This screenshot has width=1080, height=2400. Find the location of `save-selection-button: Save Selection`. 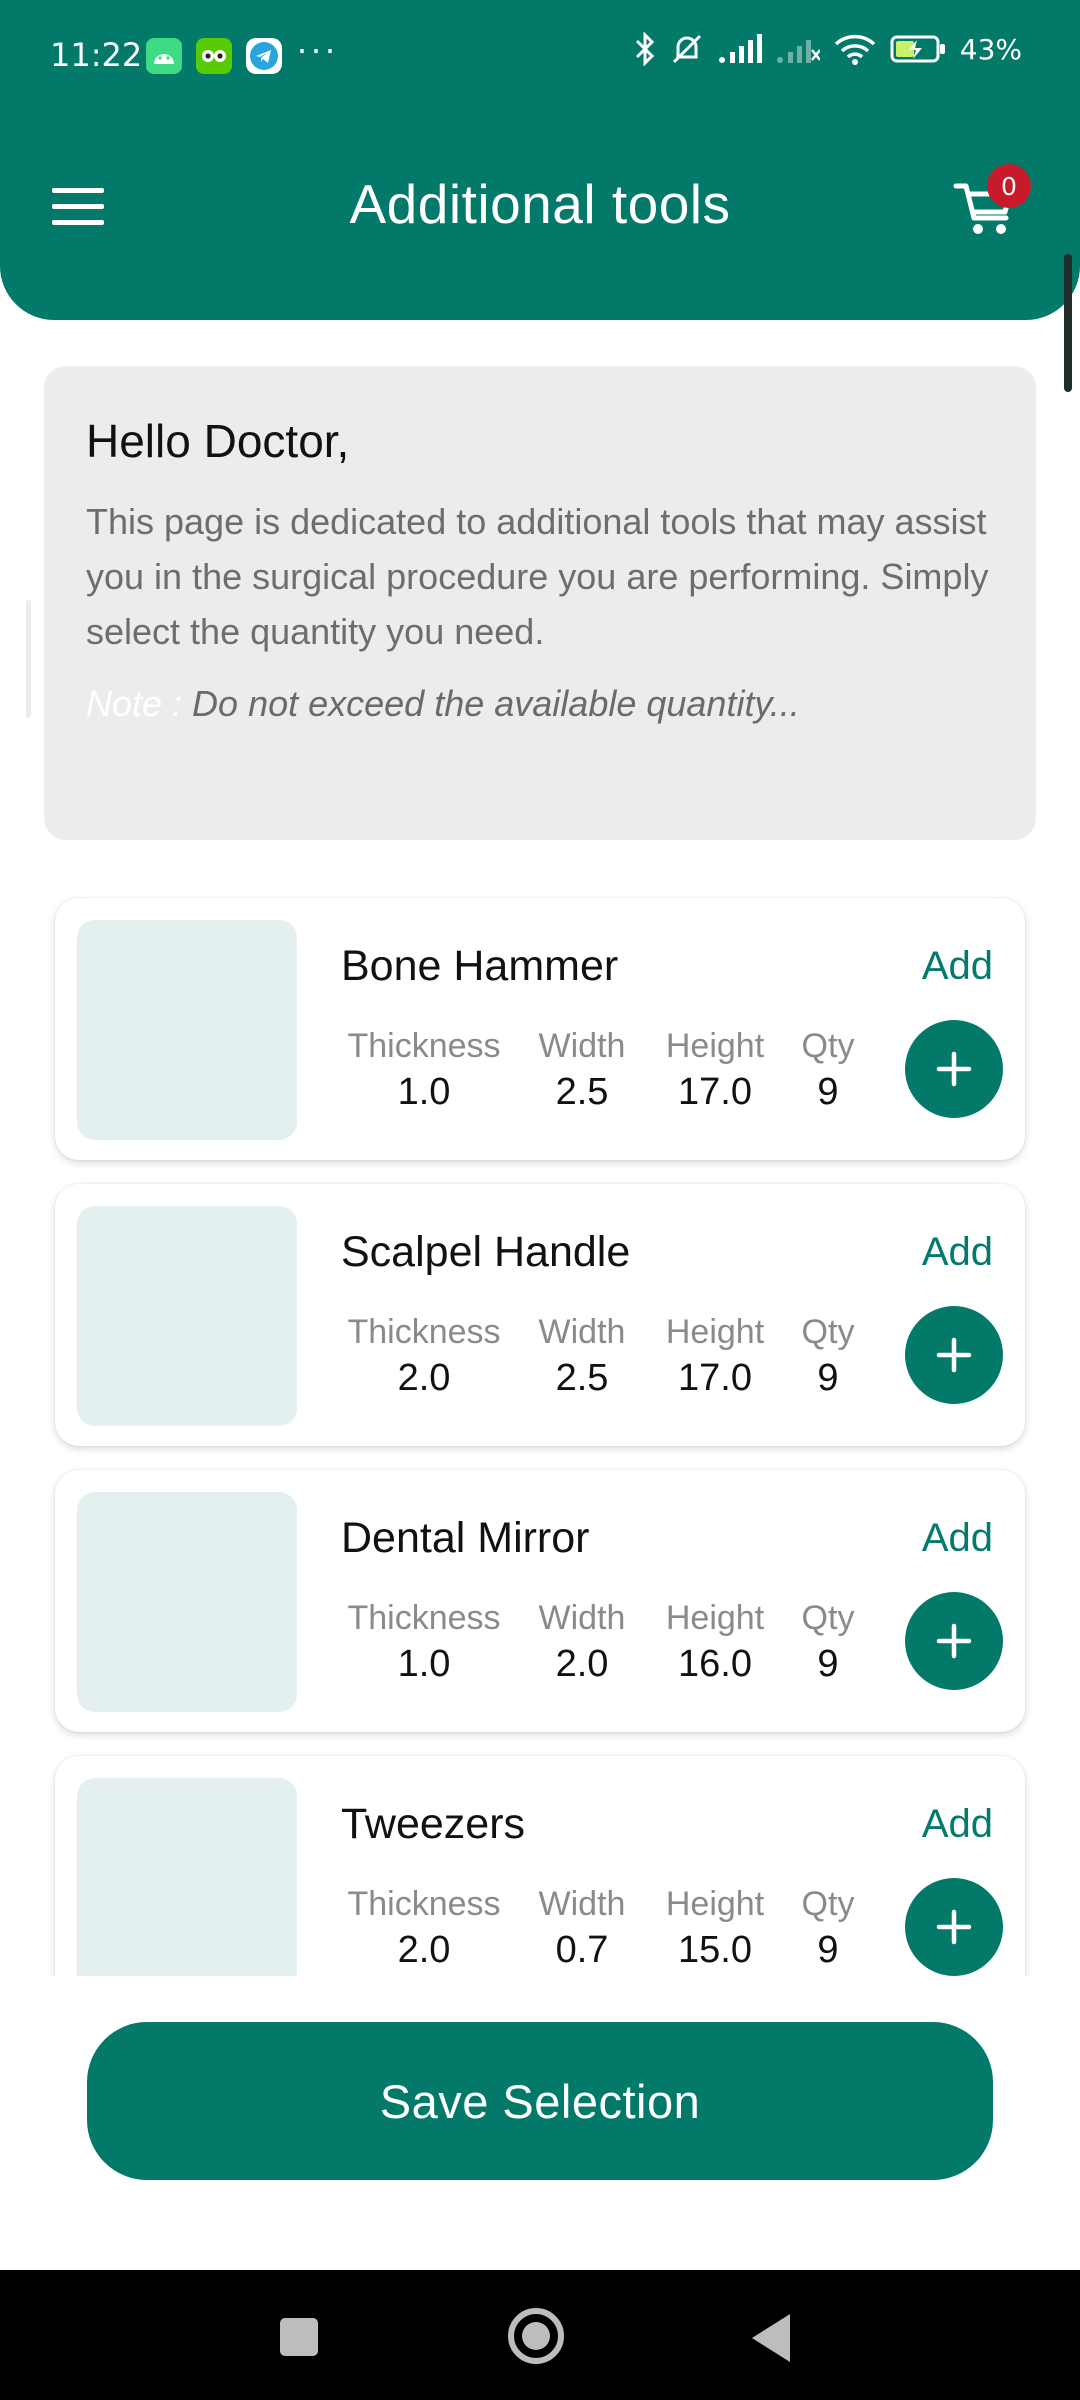

save-selection-button: Save Selection is located at coordinates (540, 2101).